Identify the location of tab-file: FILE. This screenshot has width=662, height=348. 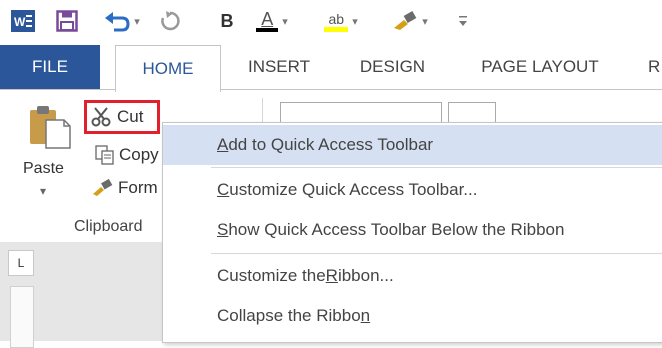
(50, 67).